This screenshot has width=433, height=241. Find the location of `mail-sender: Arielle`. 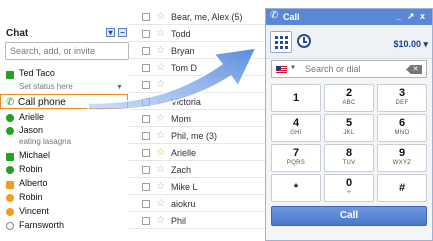

mail-sender: Arielle is located at coordinates (184, 153).